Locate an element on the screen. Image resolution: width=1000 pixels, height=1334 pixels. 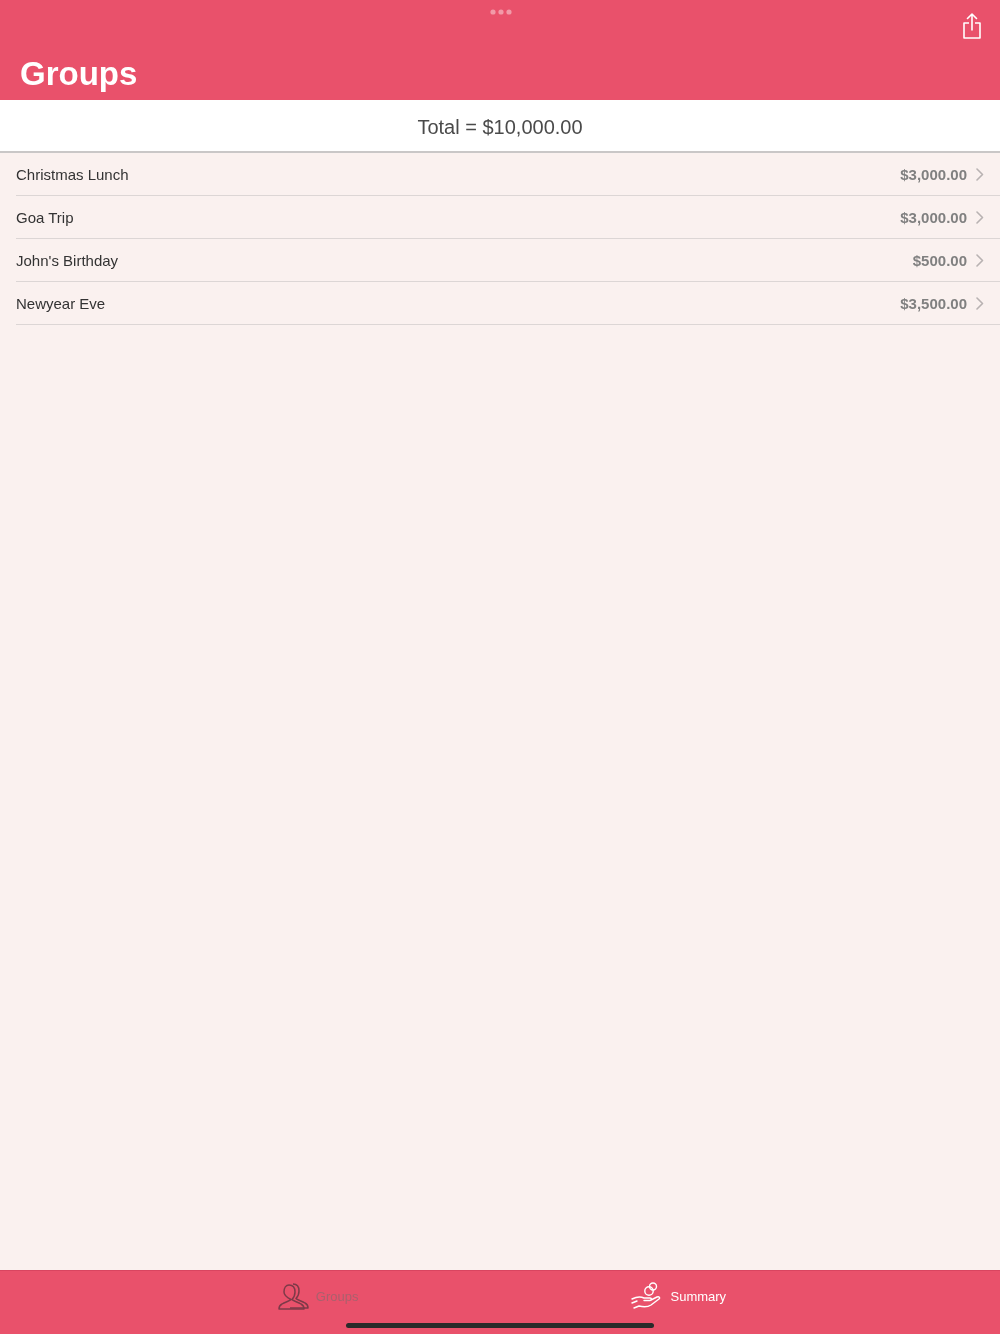
group-row: Newyear Eve $3,500.00 is located at coordinates (508, 303).